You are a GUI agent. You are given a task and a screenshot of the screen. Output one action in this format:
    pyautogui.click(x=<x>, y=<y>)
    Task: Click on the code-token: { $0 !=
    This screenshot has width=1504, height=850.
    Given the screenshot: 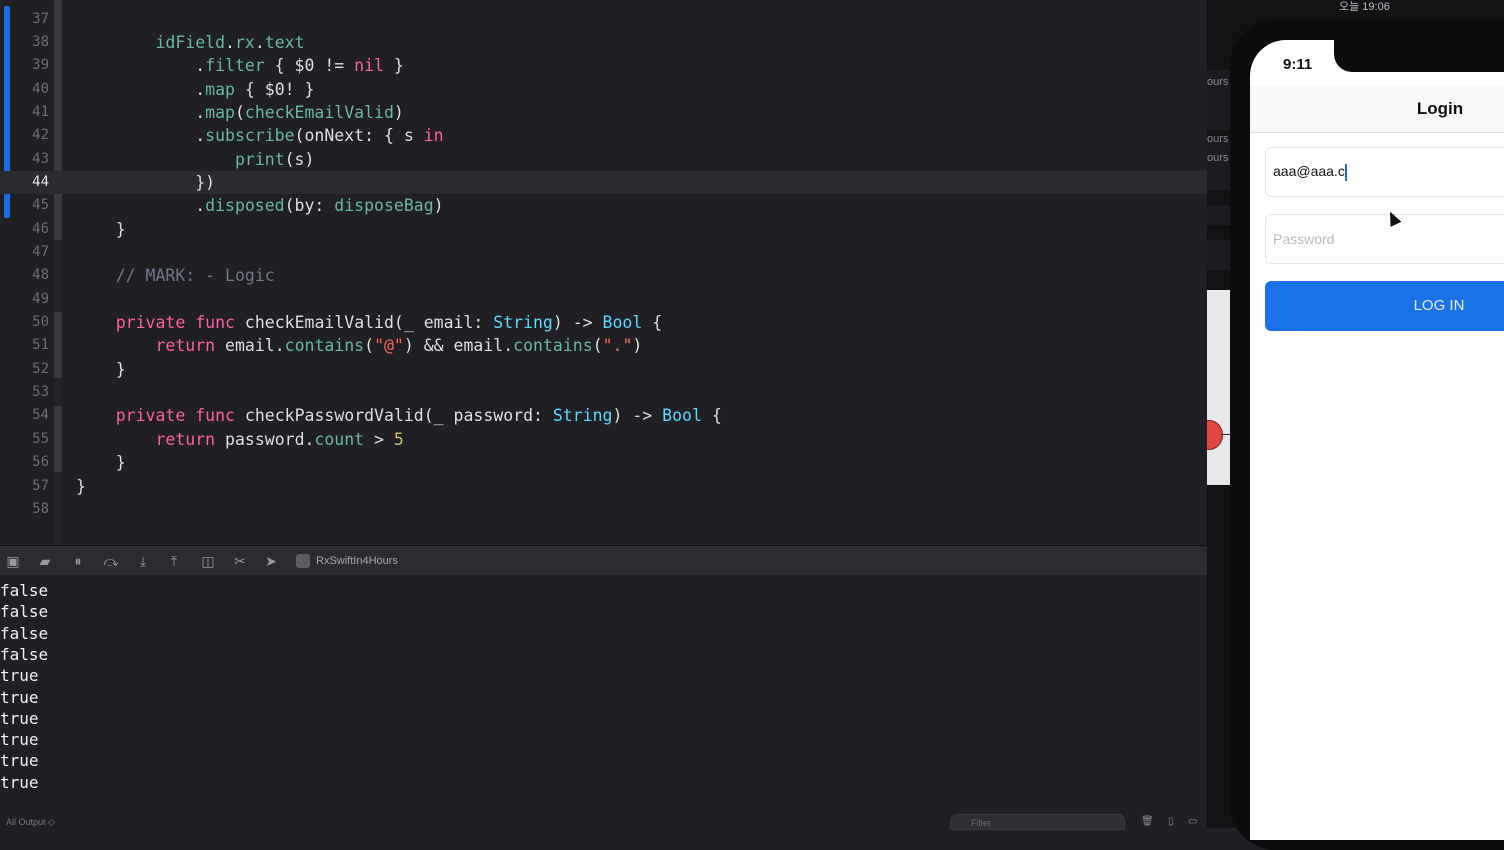 What is the action you would take?
    pyautogui.click(x=309, y=66)
    